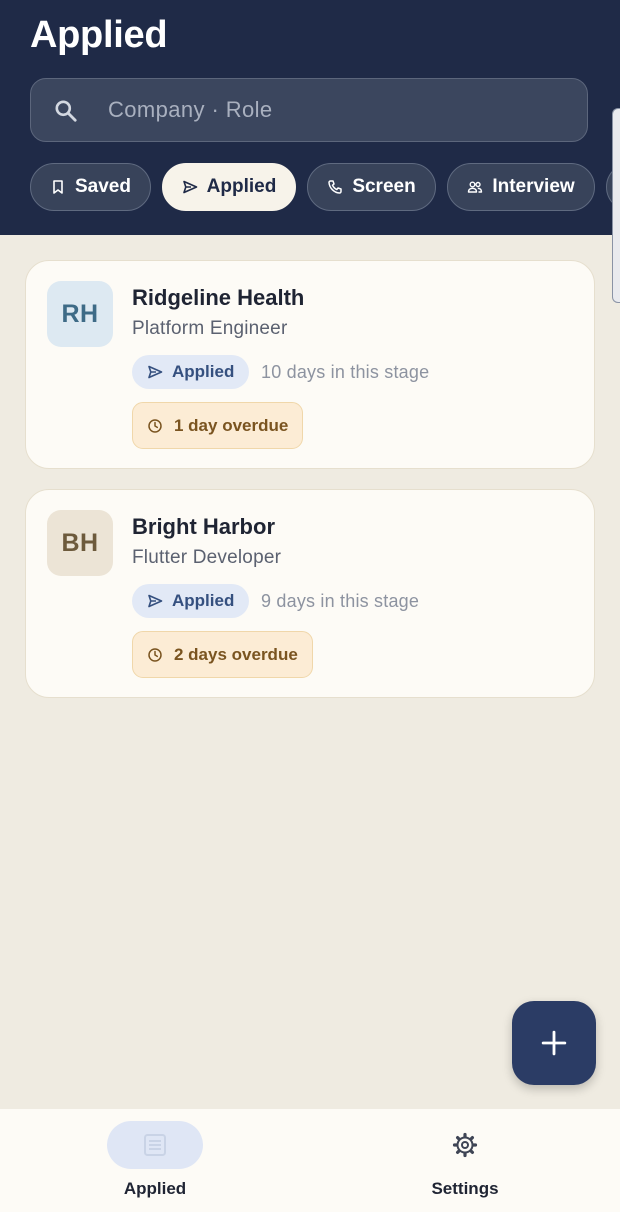  What do you see at coordinates (475, 187) in the screenshot?
I see `people-icon` at bounding box center [475, 187].